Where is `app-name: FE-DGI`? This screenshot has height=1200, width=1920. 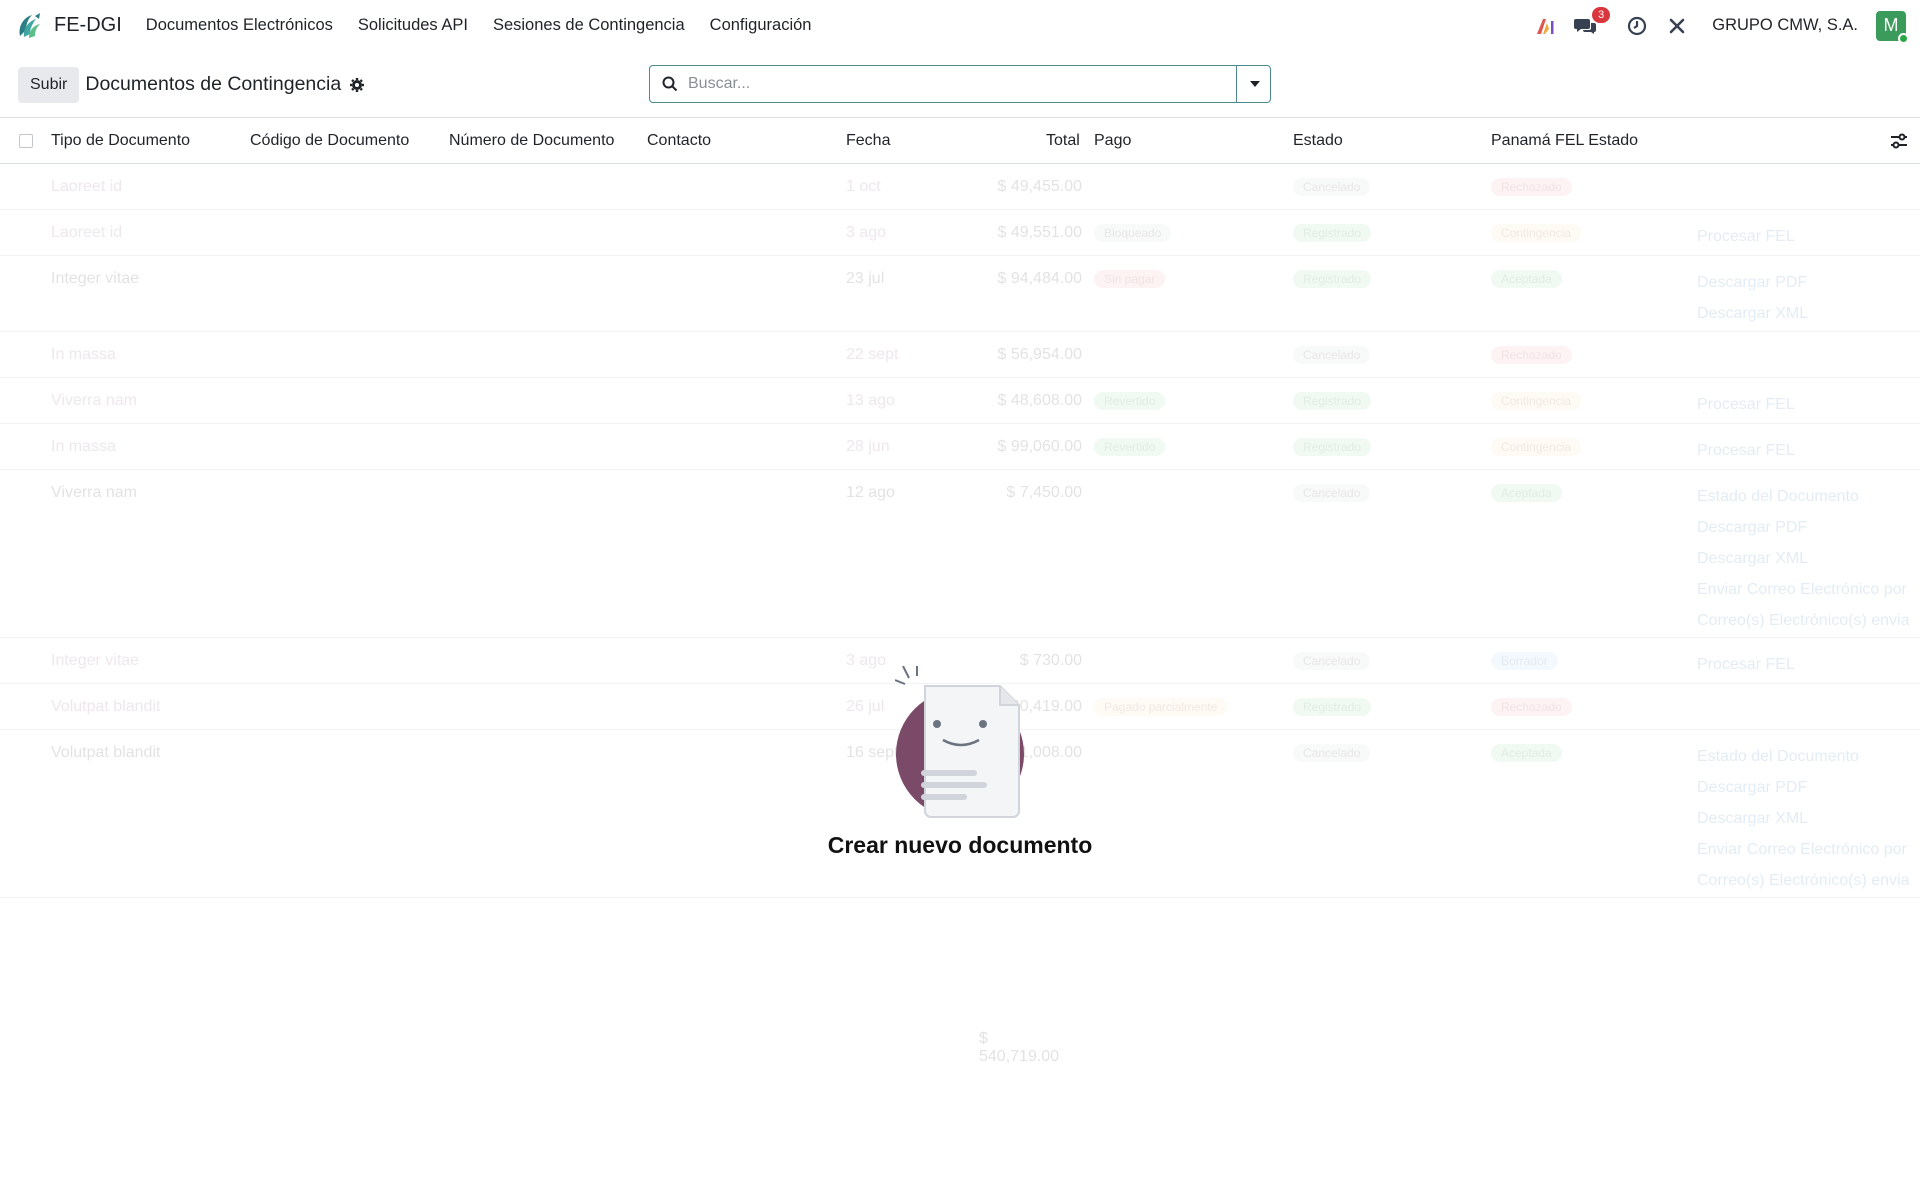
app-name: FE-DGI is located at coordinates (88, 25).